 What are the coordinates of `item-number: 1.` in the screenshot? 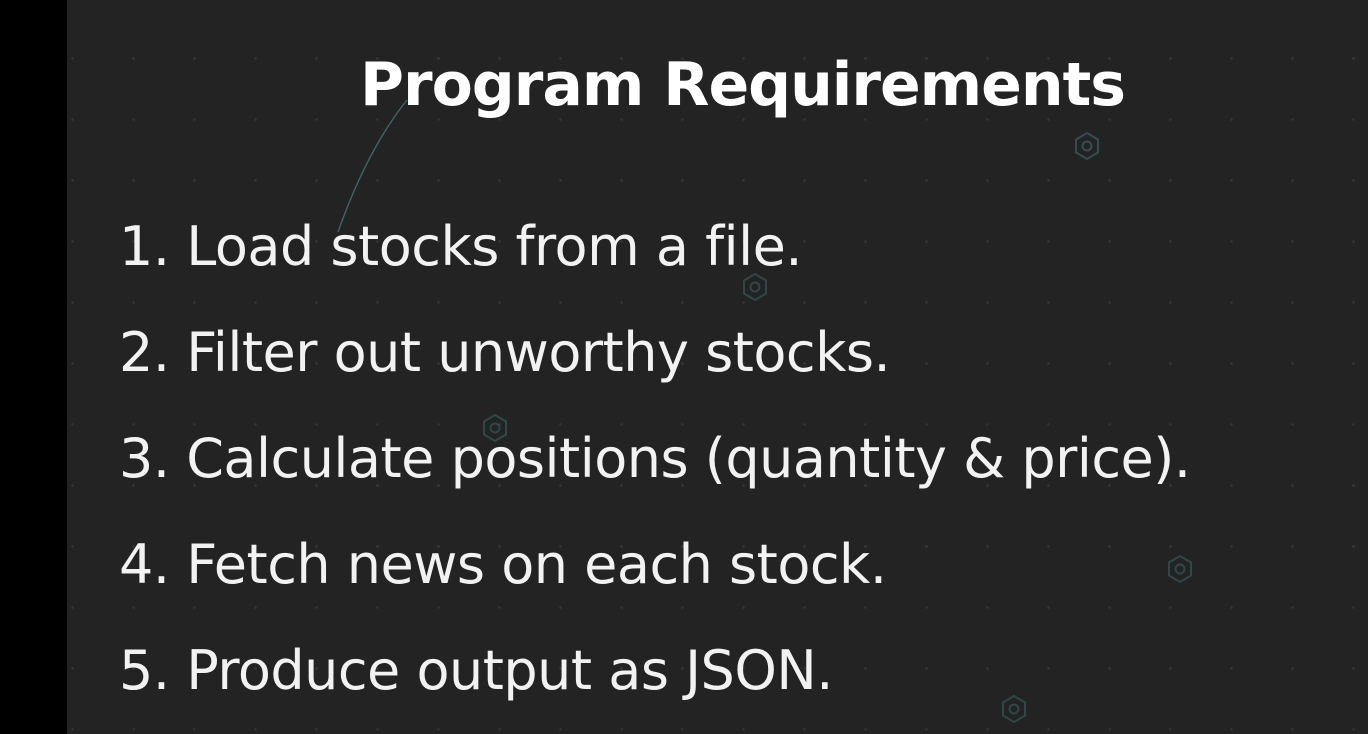 It's located at (144, 246).